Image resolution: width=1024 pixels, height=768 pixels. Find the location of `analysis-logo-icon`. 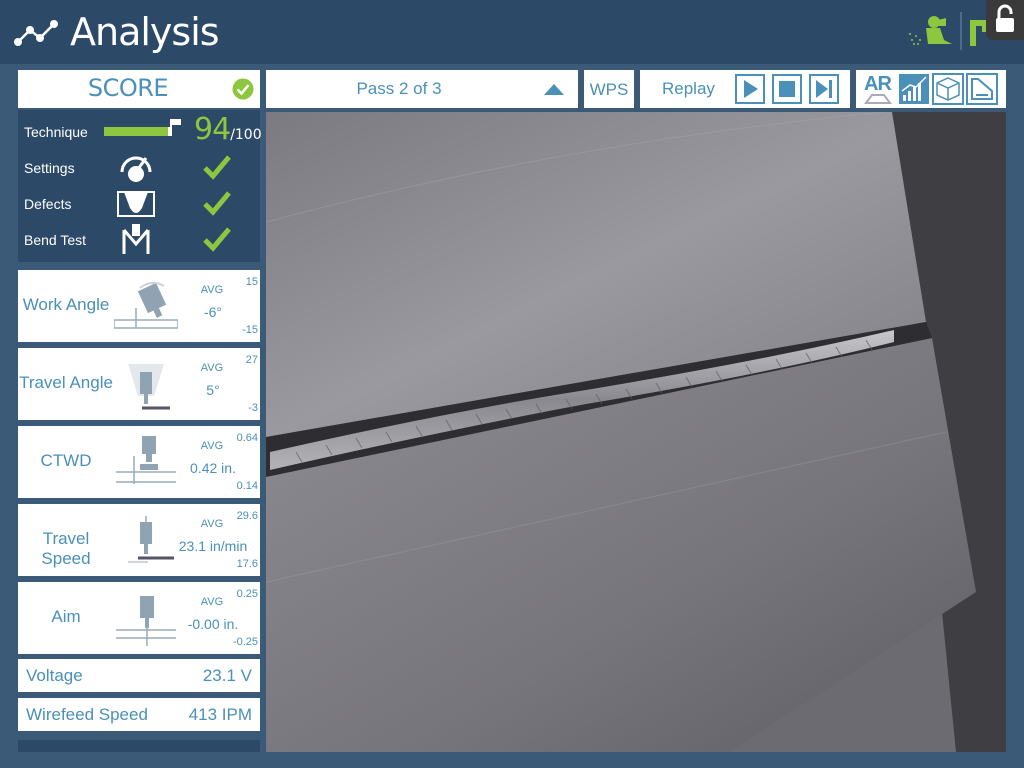

analysis-logo-icon is located at coordinates (36, 33).